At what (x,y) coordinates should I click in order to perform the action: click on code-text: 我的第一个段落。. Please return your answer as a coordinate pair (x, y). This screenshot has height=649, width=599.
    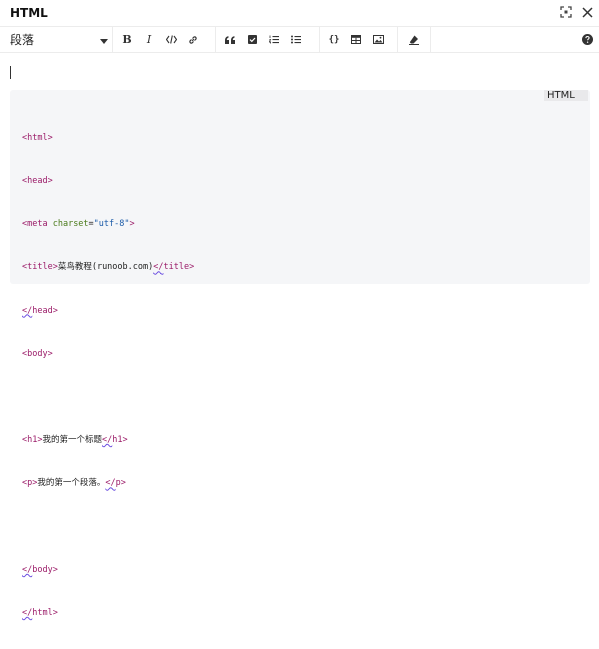
    Looking at the image, I should click on (71, 483).